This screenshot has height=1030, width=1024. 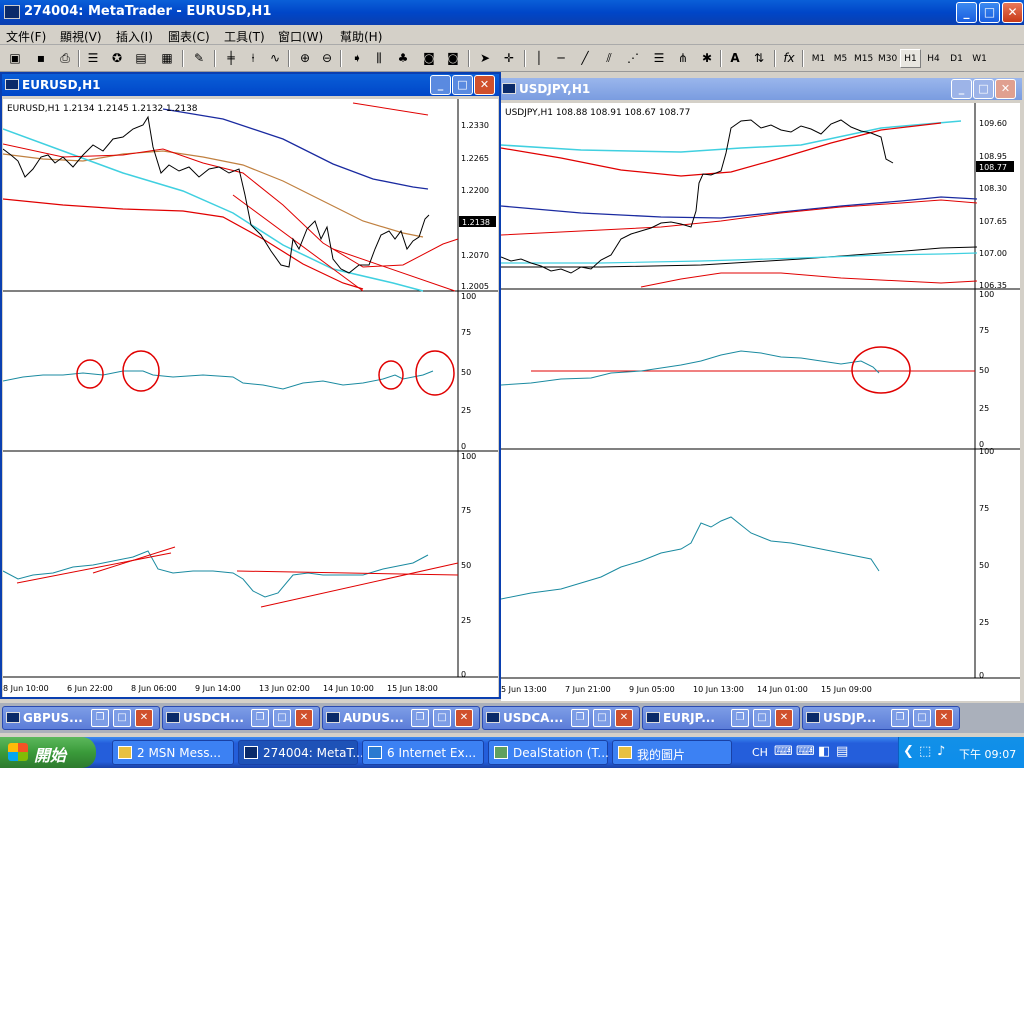 I want to click on tray-expand-icon: ❮, so click(x=908, y=751).